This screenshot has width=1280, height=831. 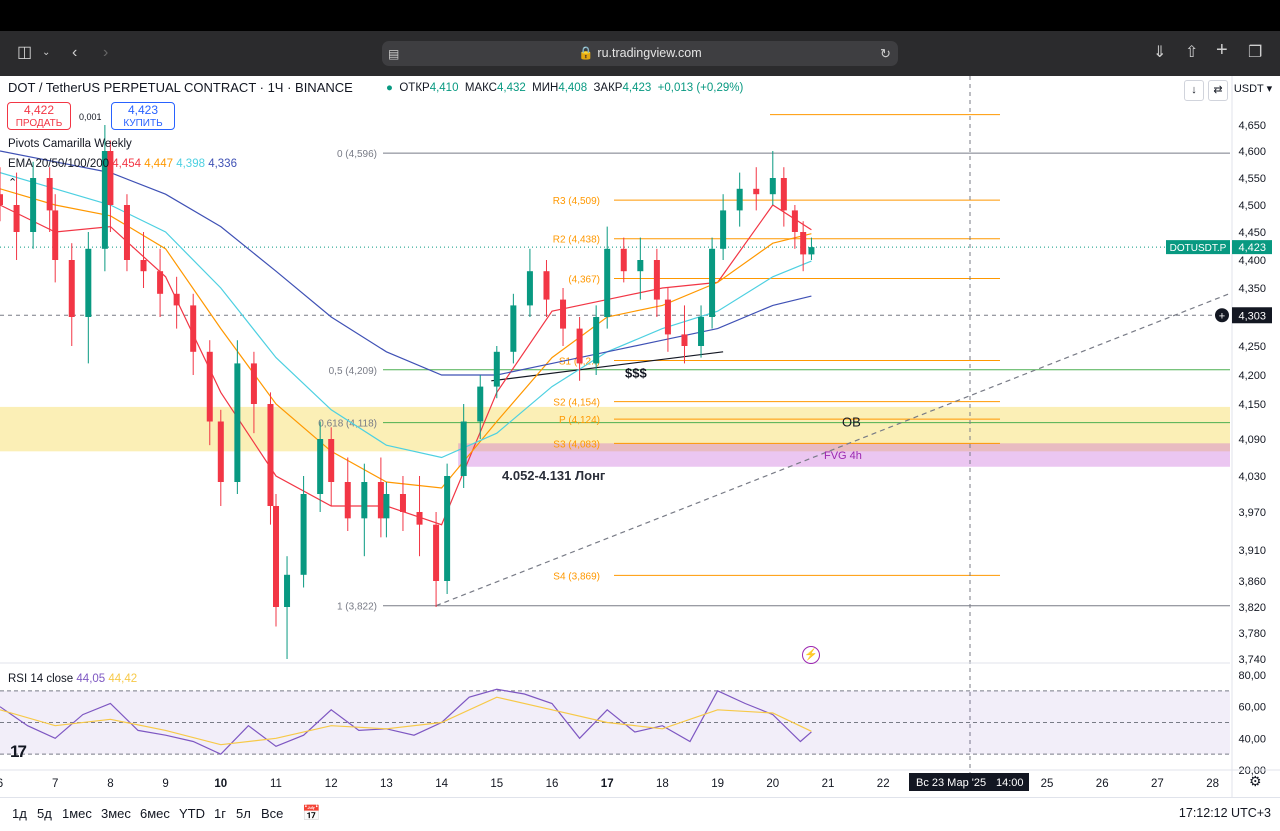 I want to click on utc-clock: 17:12:12 UTC+3, so click(x=1225, y=813).